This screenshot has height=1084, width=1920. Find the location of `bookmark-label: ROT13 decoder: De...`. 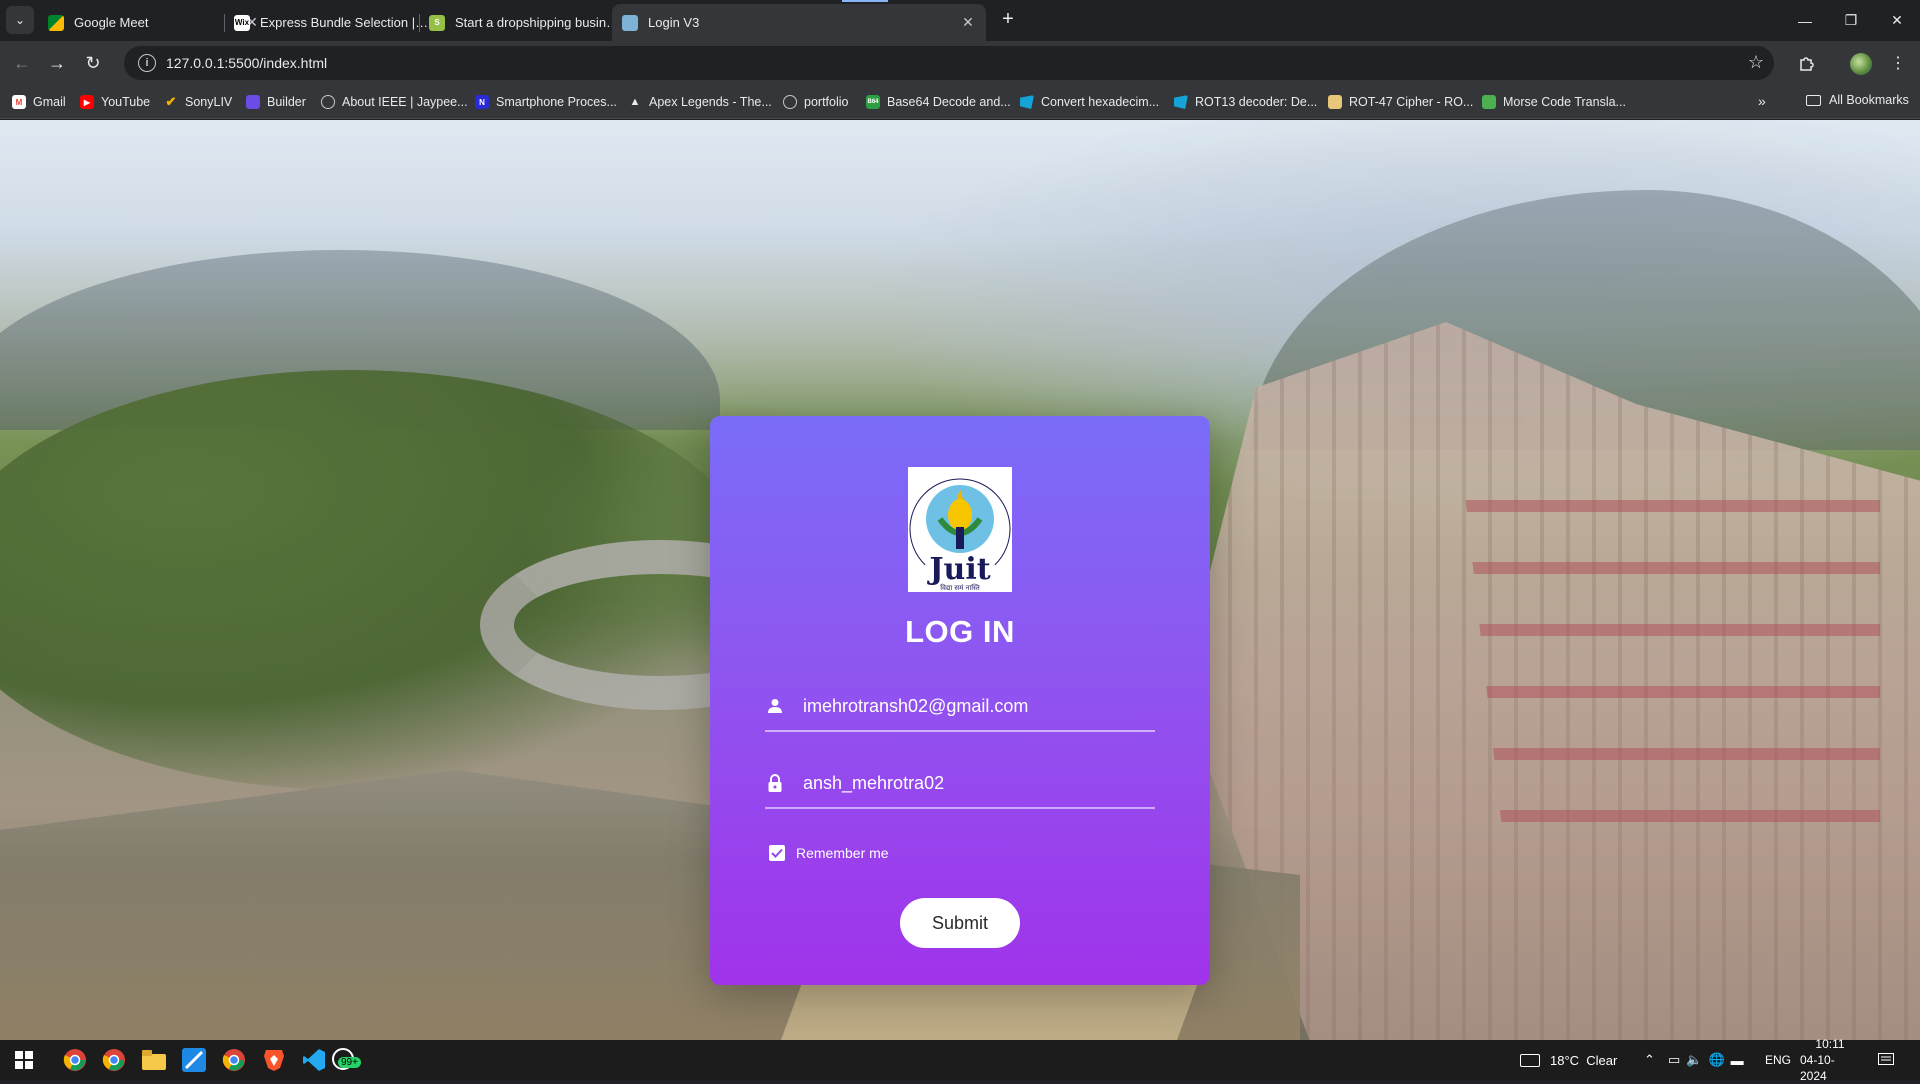

bookmark-label: ROT13 decoder: De... is located at coordinates (1256, 102).